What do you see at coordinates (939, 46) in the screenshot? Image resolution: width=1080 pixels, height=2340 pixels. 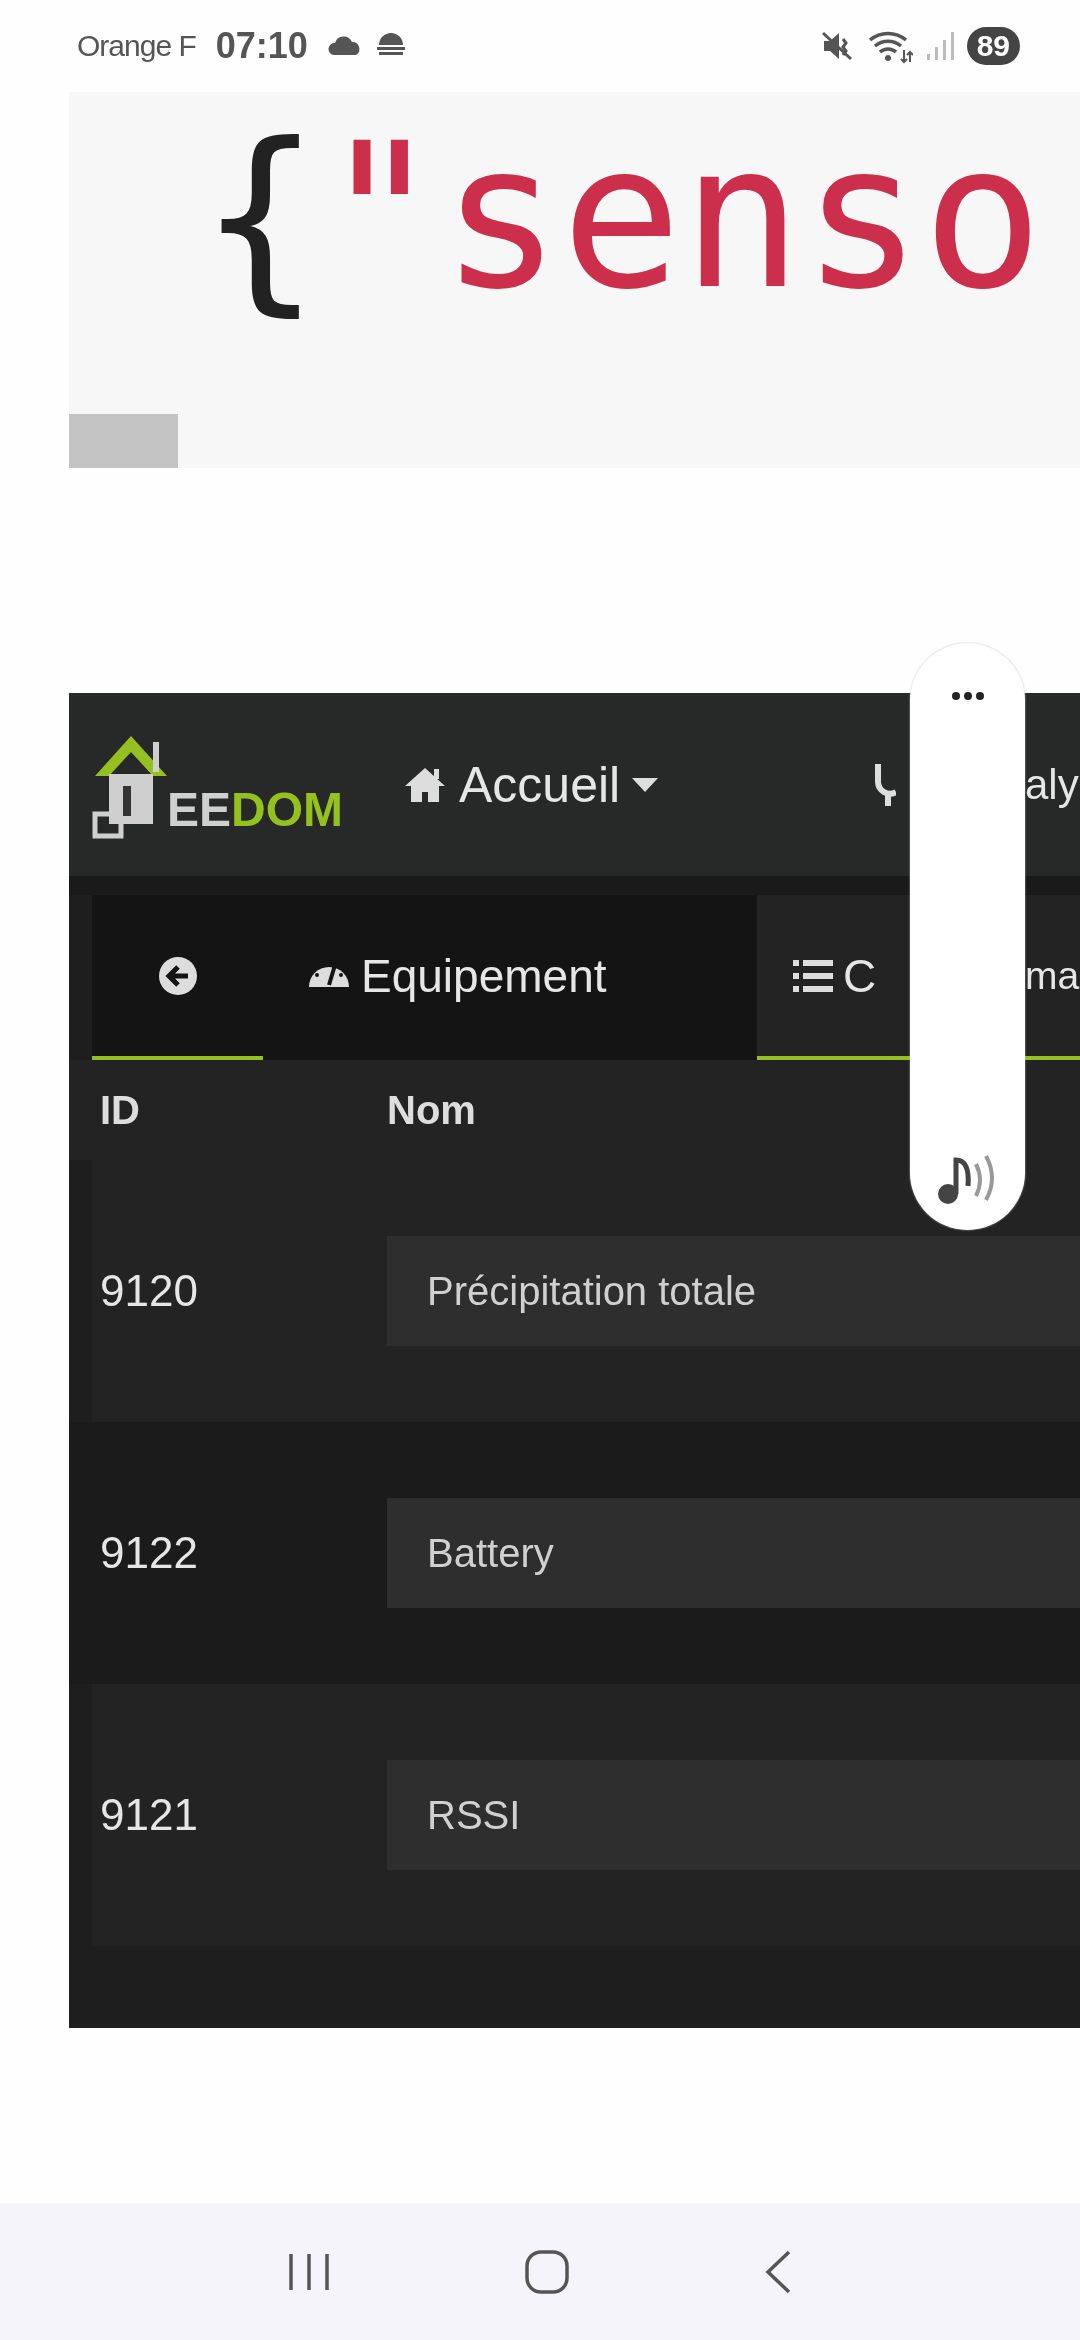 I see `signal-icon` at bounding box center [939, 46].